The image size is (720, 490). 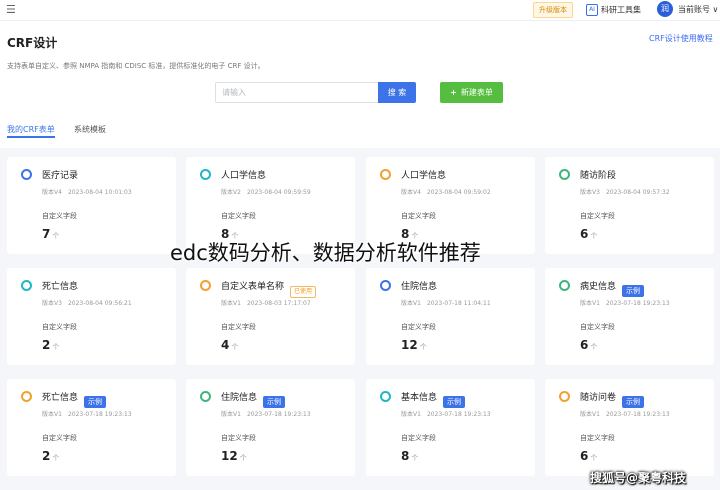 I want to click on card-title: 随访阶段, so click(x=598, y=176).